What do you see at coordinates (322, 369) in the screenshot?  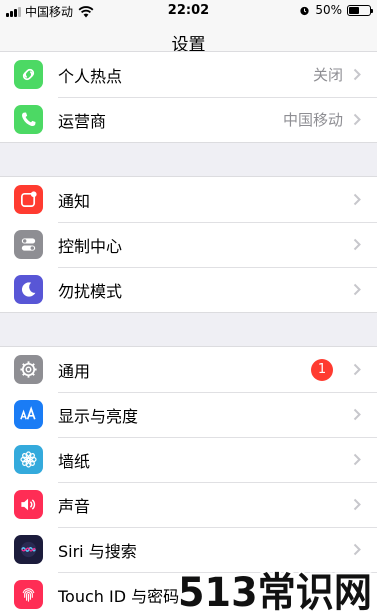 I see `notification-badge: 1` at bounding box center [322, 369].